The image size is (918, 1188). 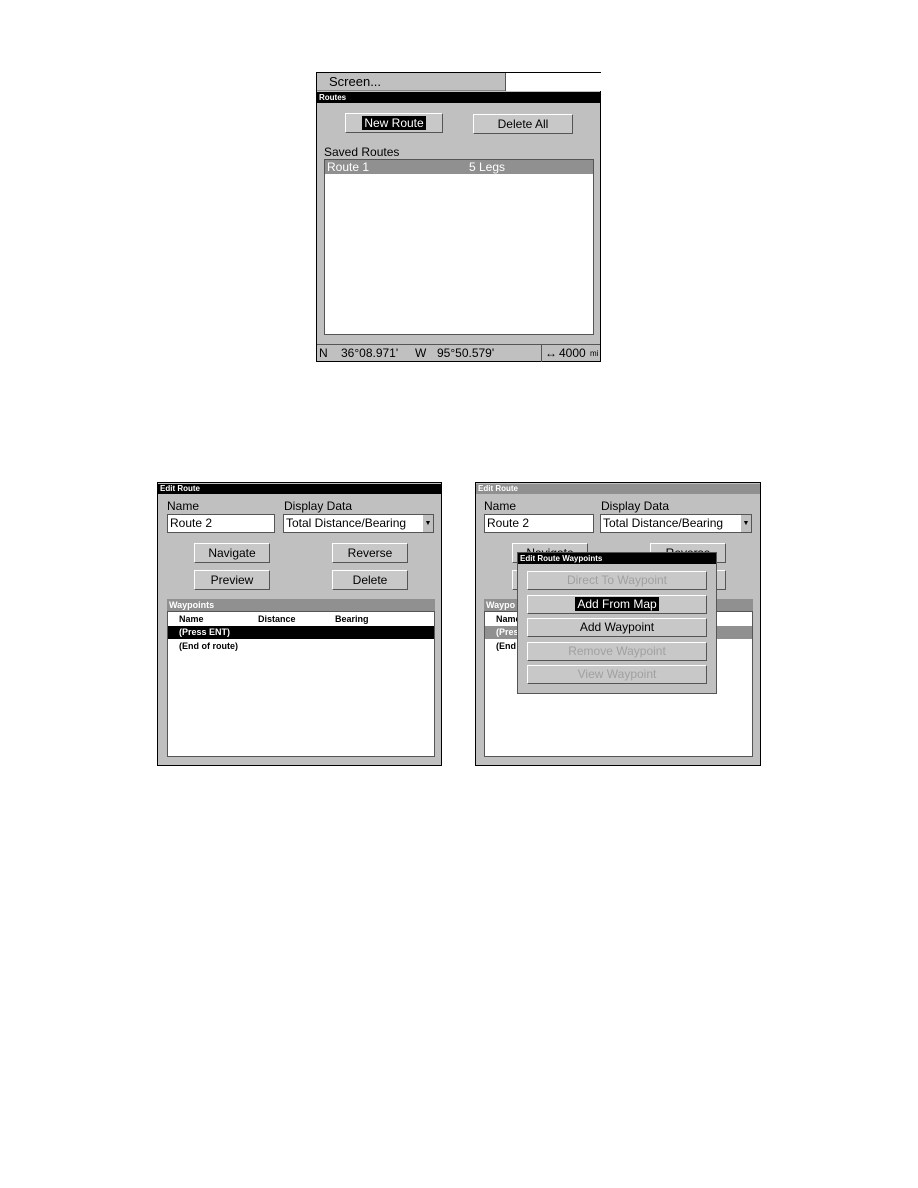 What do you see at coordinates (232, 553) in the screenshot?
I see `navigate-button: Navigate` at bounding box center [232, 553].